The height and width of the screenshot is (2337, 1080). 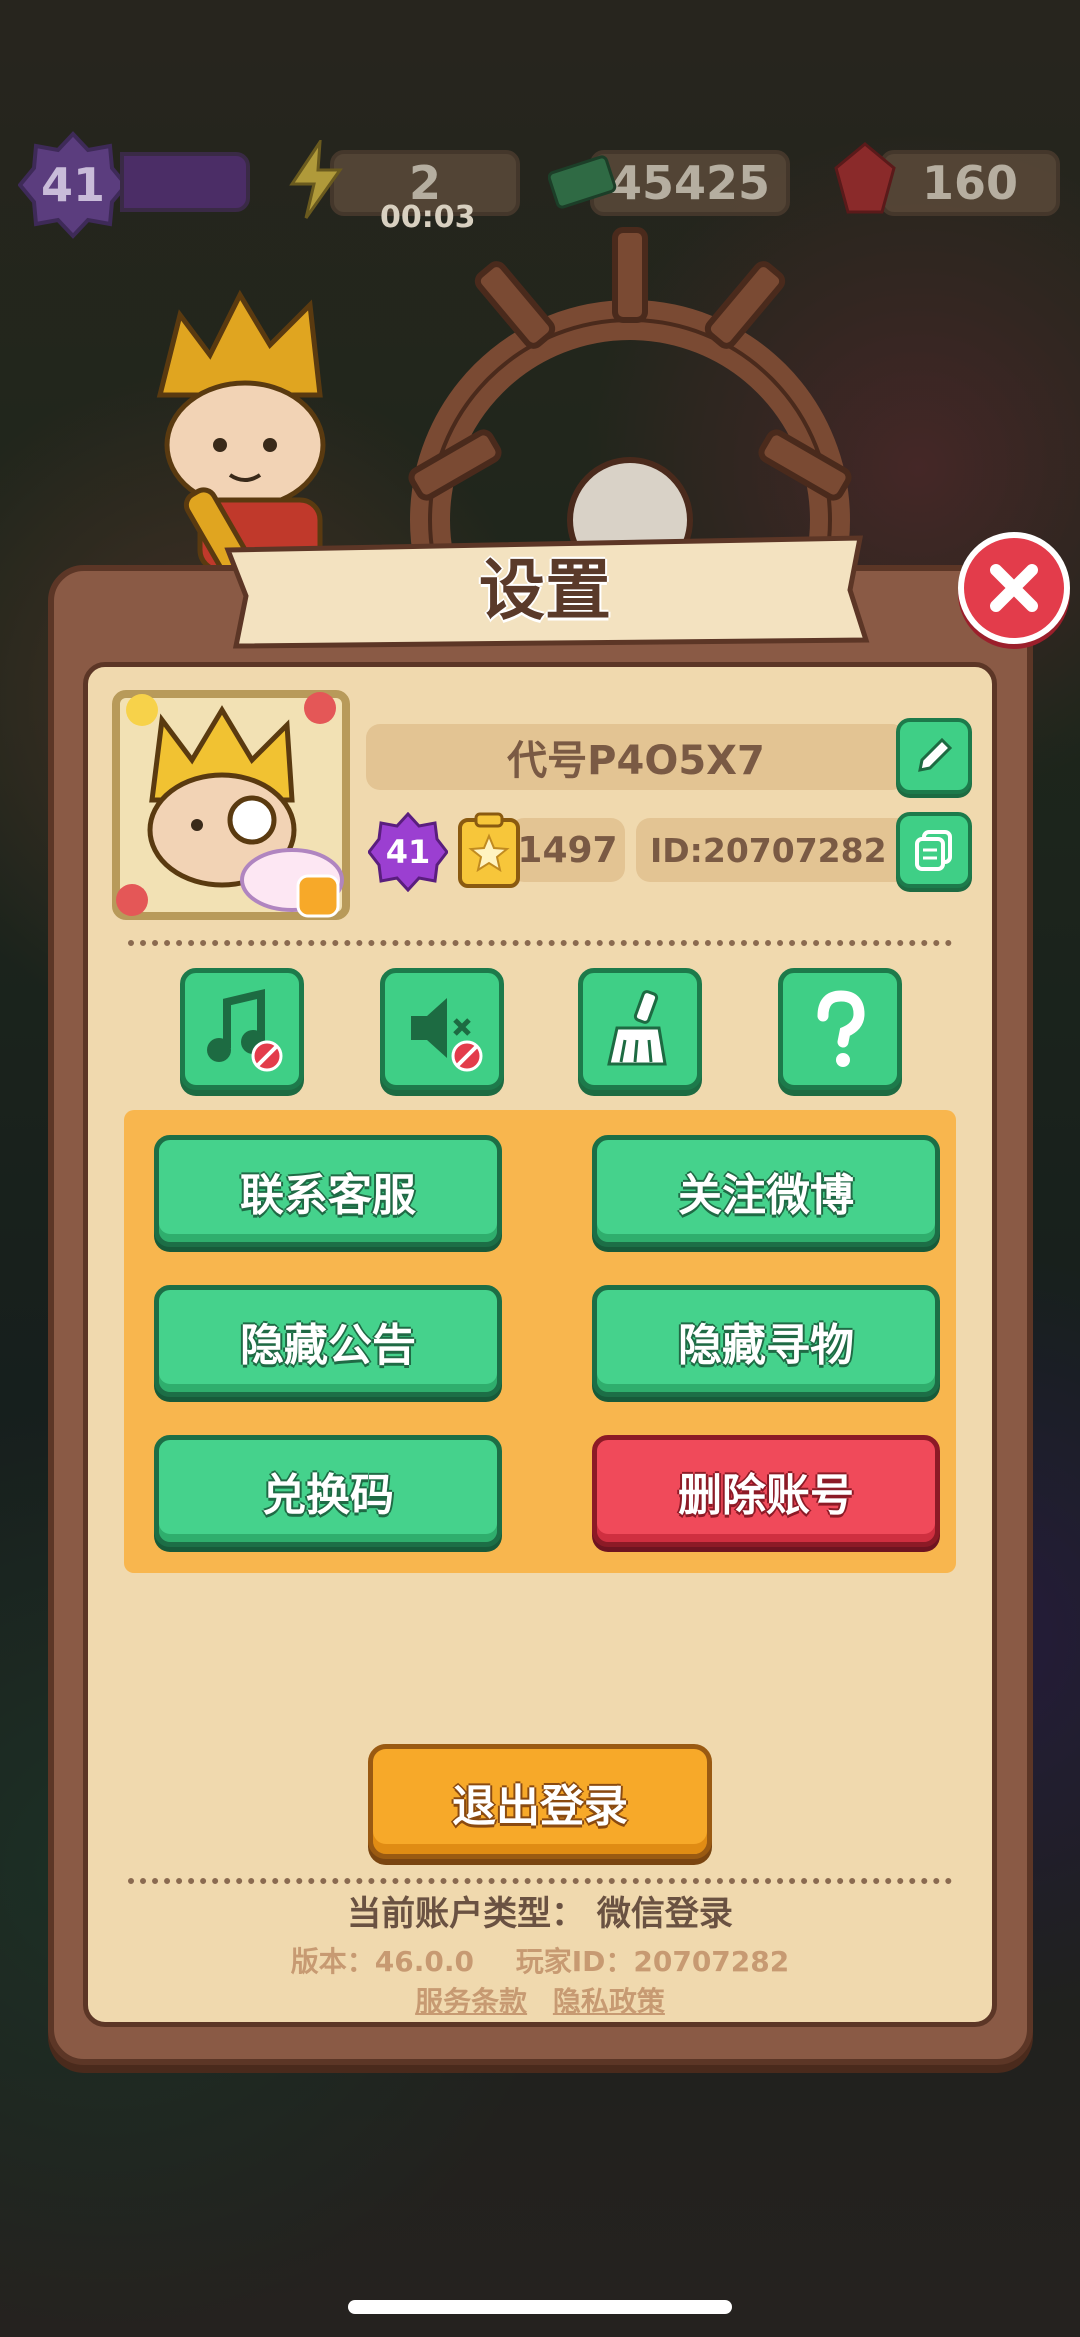 I want to click on privacy-link: 隐私政策, so click(x=609, y=2001).